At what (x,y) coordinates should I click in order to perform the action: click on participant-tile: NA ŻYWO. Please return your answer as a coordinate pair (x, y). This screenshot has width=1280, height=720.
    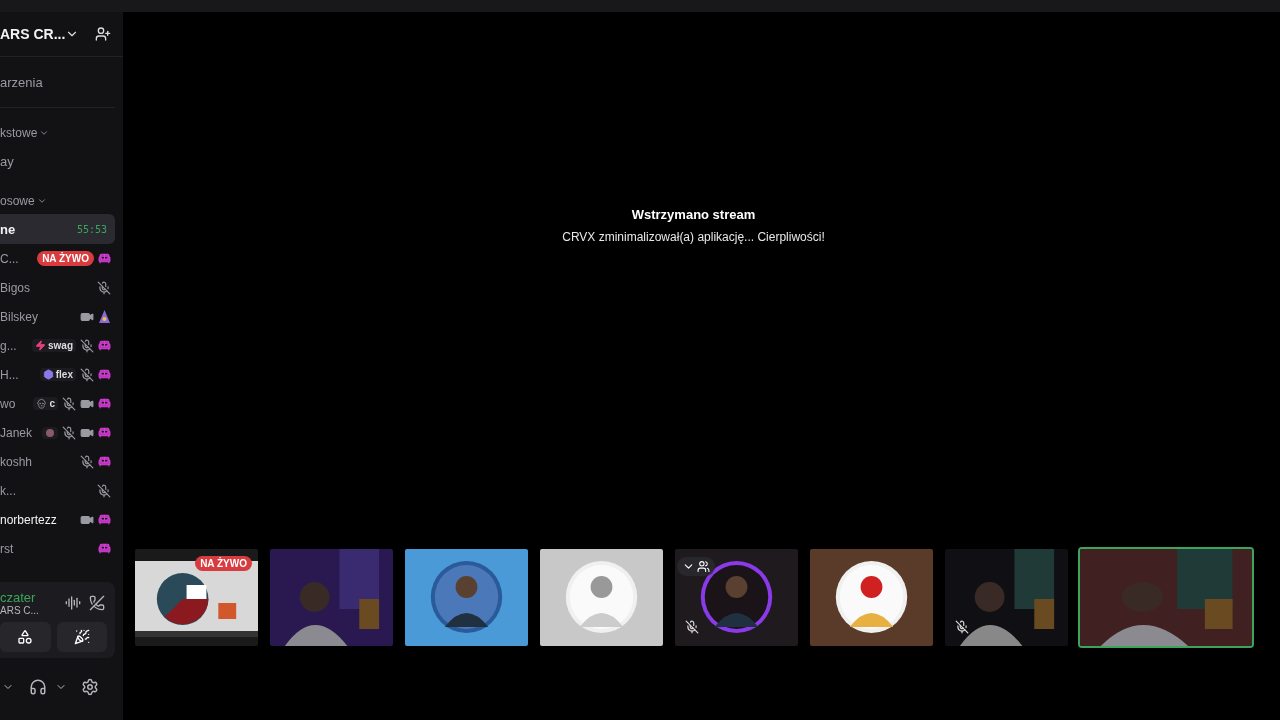
    Looking at the image, I should click on (196, 597).